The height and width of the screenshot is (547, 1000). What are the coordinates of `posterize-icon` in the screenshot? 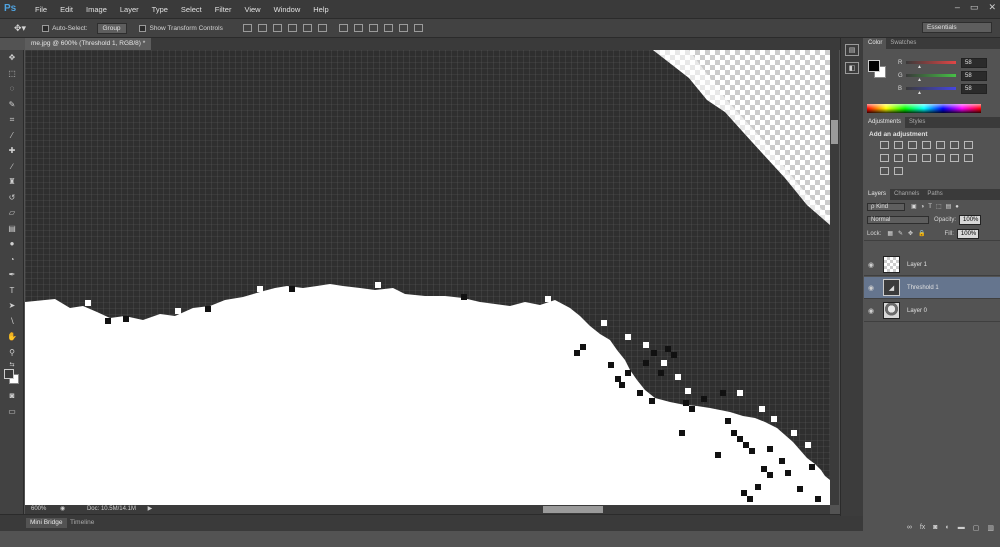 It's located at (954, 158).